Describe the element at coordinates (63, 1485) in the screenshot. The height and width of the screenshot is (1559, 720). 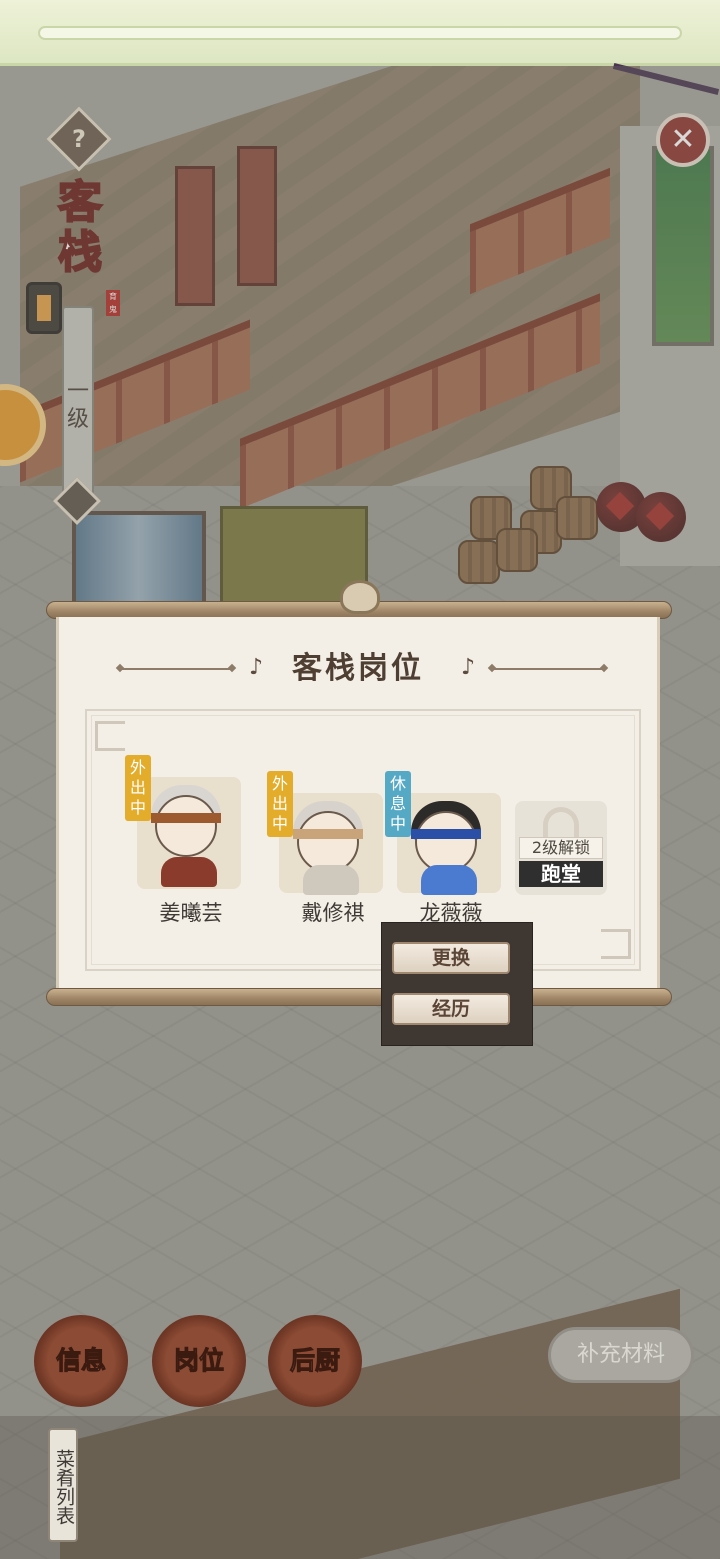
I see `menu-list-tab: 菜肴列表` at that location.